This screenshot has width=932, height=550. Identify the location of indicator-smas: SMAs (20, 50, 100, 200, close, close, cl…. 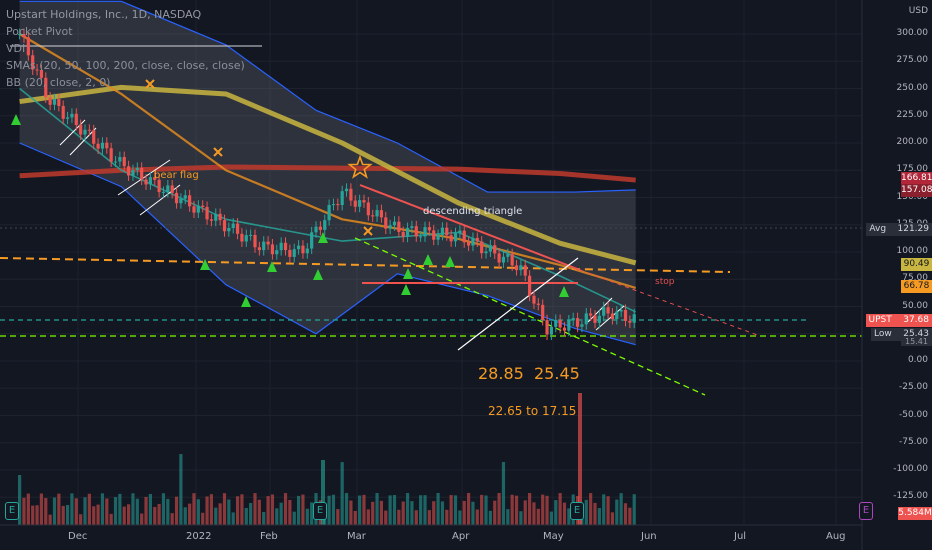
(125, 65).